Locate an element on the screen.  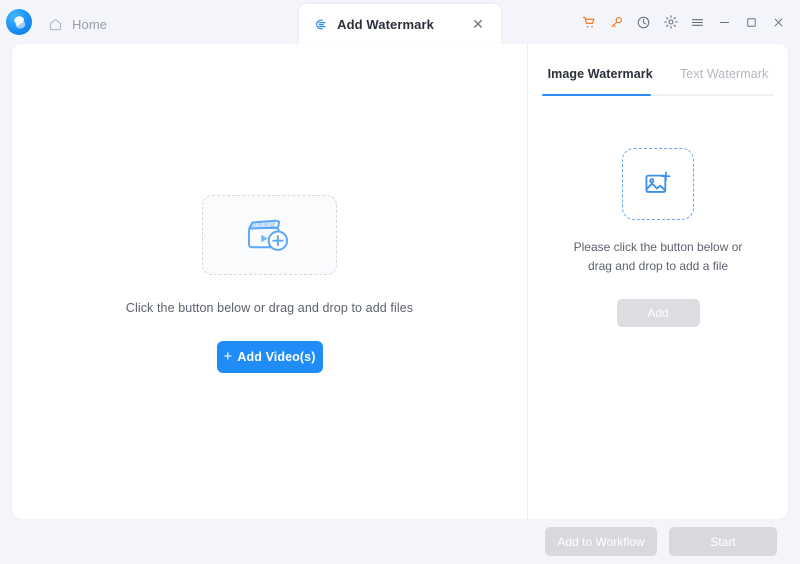
image-dropzone is located at coordinates (658, 184).